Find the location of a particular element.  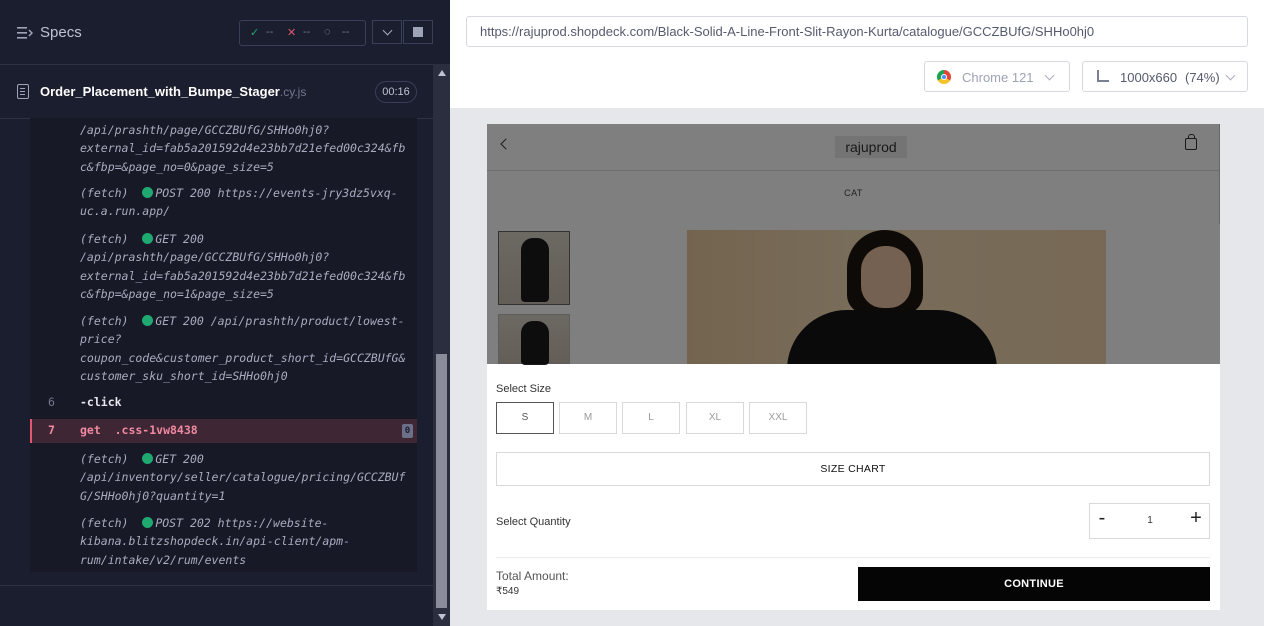

test-stats: ✓ -- ✕ -- ◌ -- is located at coordinates (302, 33).